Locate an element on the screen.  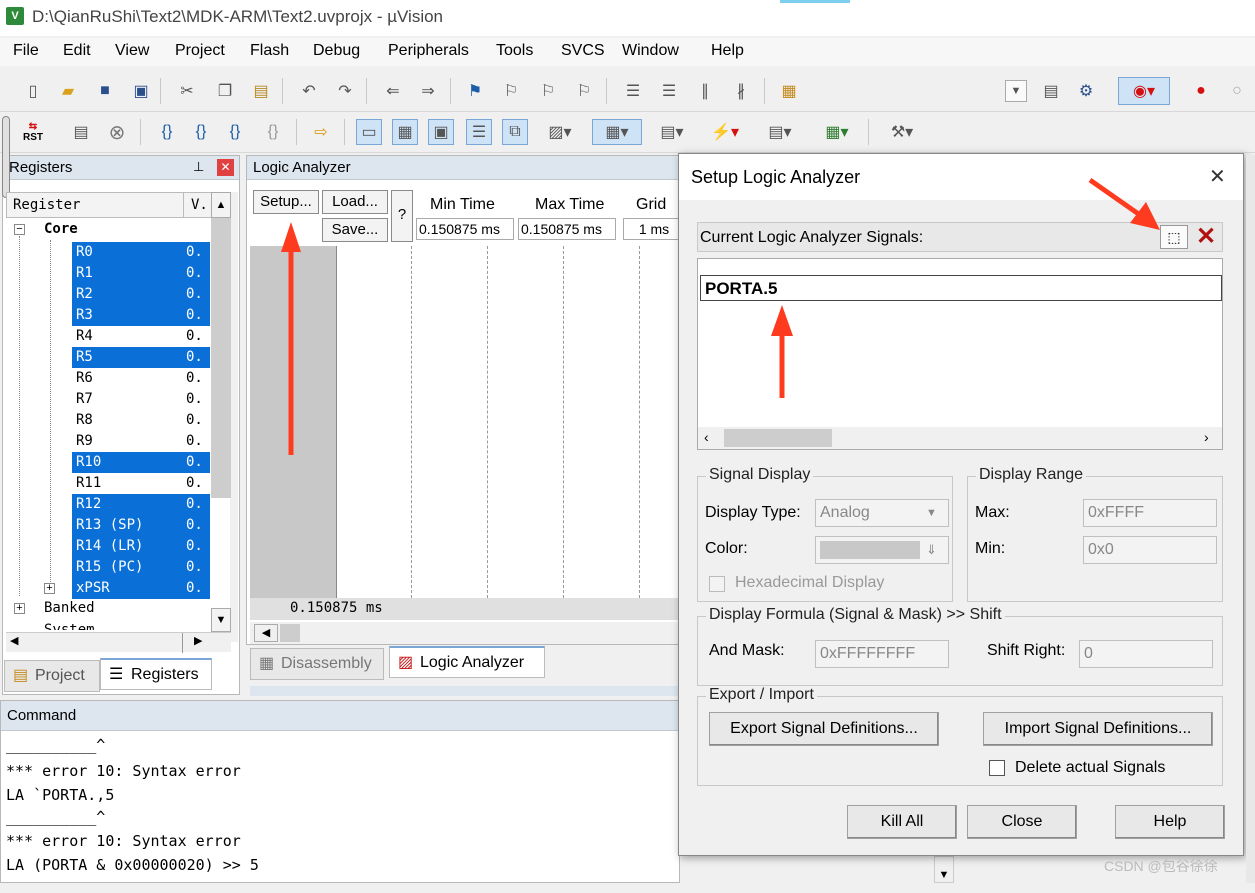
menu-debug: Debug is located at coordinates (336, 51).